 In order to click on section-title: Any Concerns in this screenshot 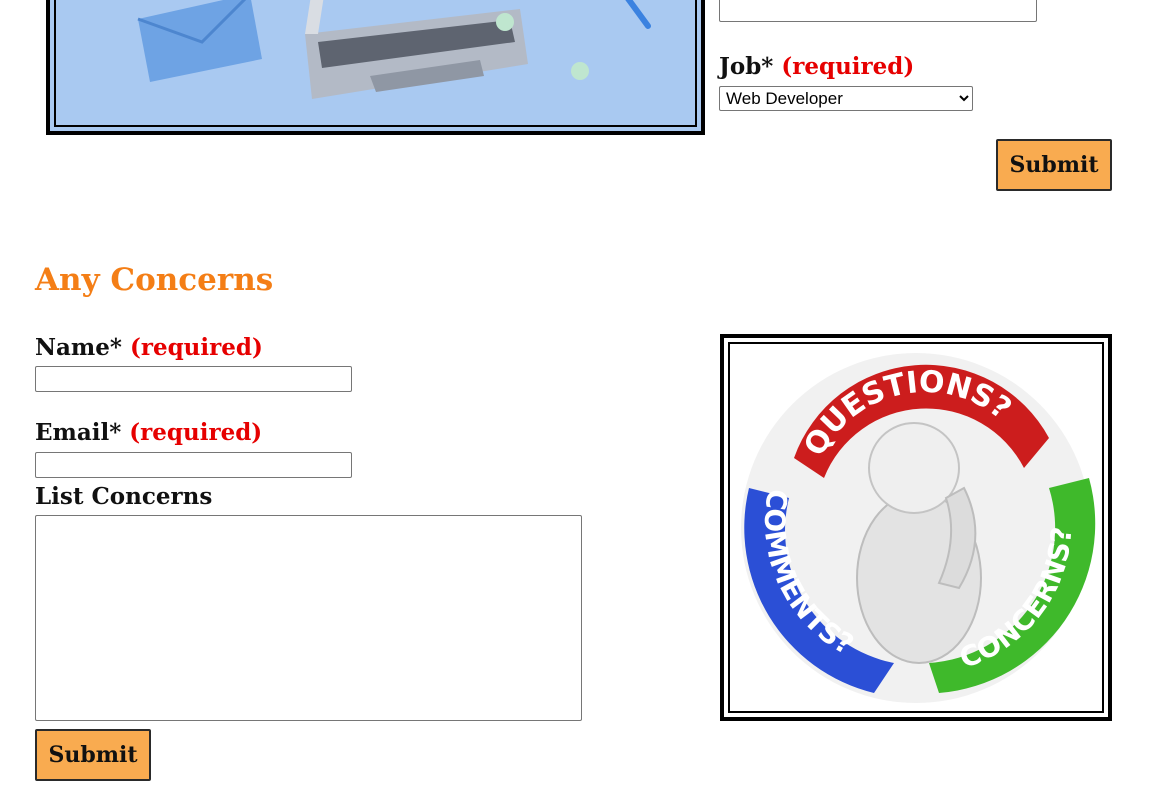, I will do `click(154, 280)`.